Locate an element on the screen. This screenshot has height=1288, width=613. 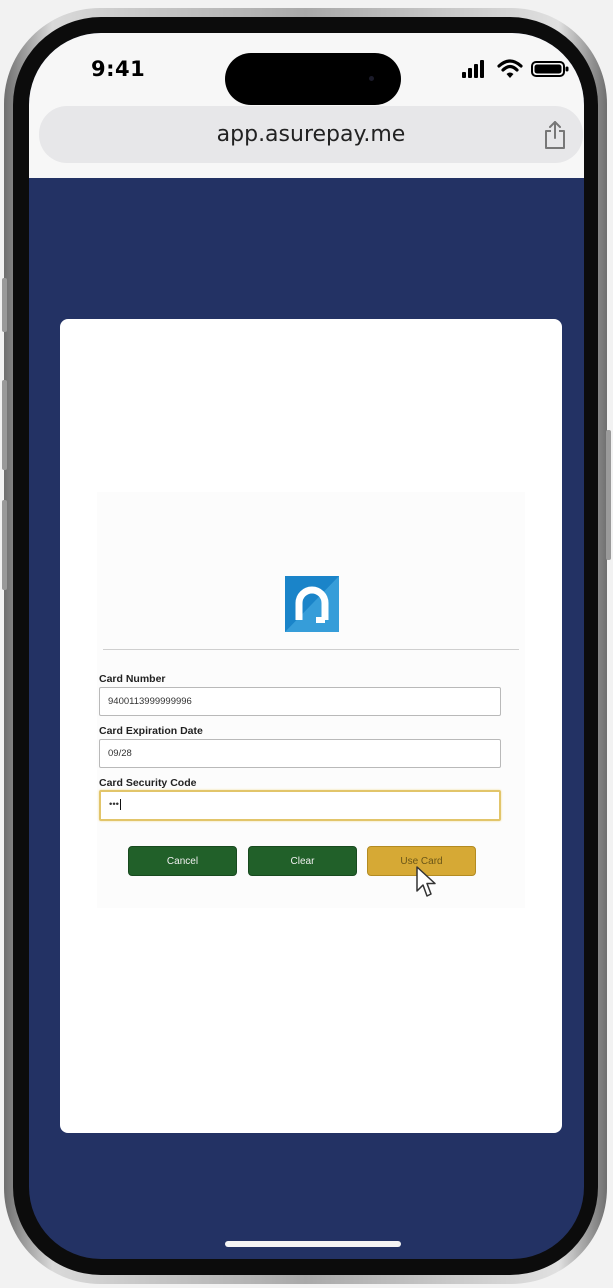
browser-top-bar: 9:41 app.asurepay.me is located at coordinates (306, 105).